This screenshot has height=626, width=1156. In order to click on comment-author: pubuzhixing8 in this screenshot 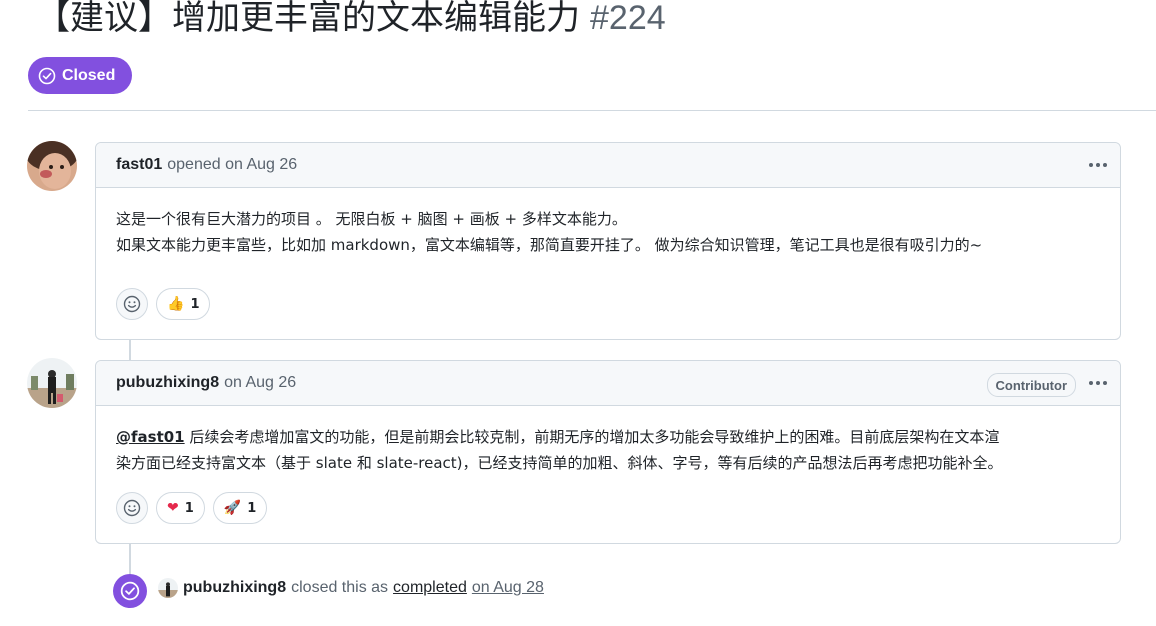, I will do `click(167, 383)`.